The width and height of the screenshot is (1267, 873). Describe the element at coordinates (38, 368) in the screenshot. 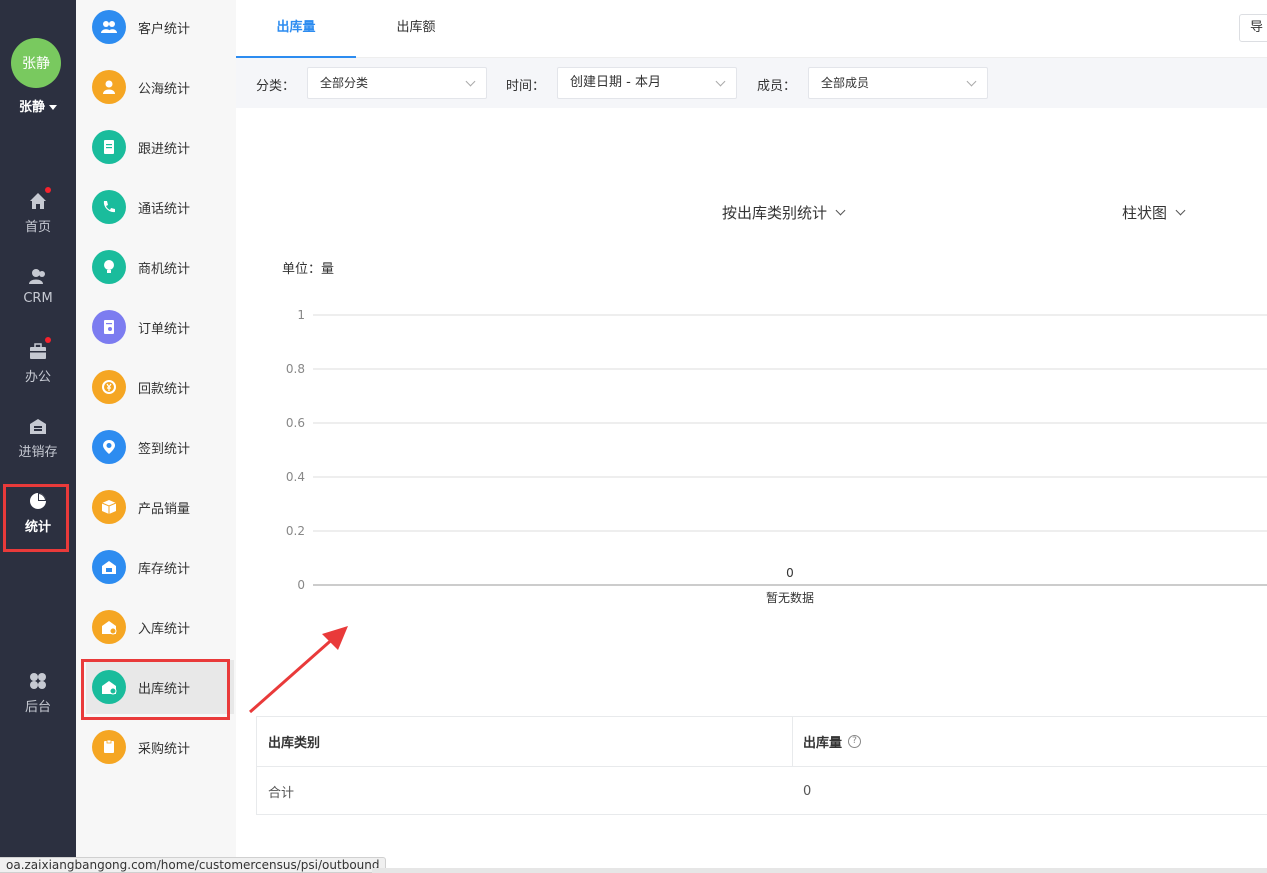

I see `rail-item-office: 办公` at that location.